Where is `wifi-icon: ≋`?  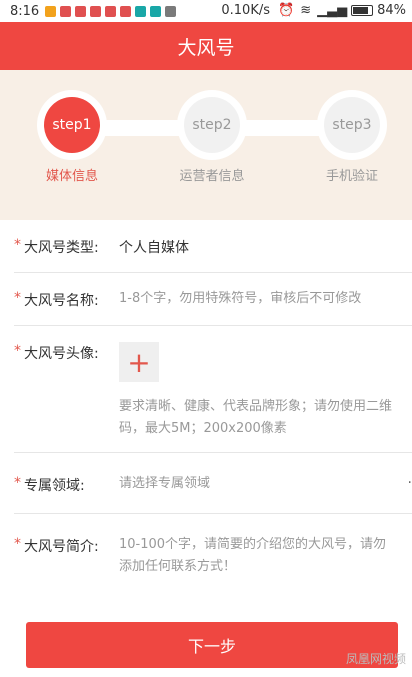
wifi-icon: ≋ is located at coordinates (306, 10).